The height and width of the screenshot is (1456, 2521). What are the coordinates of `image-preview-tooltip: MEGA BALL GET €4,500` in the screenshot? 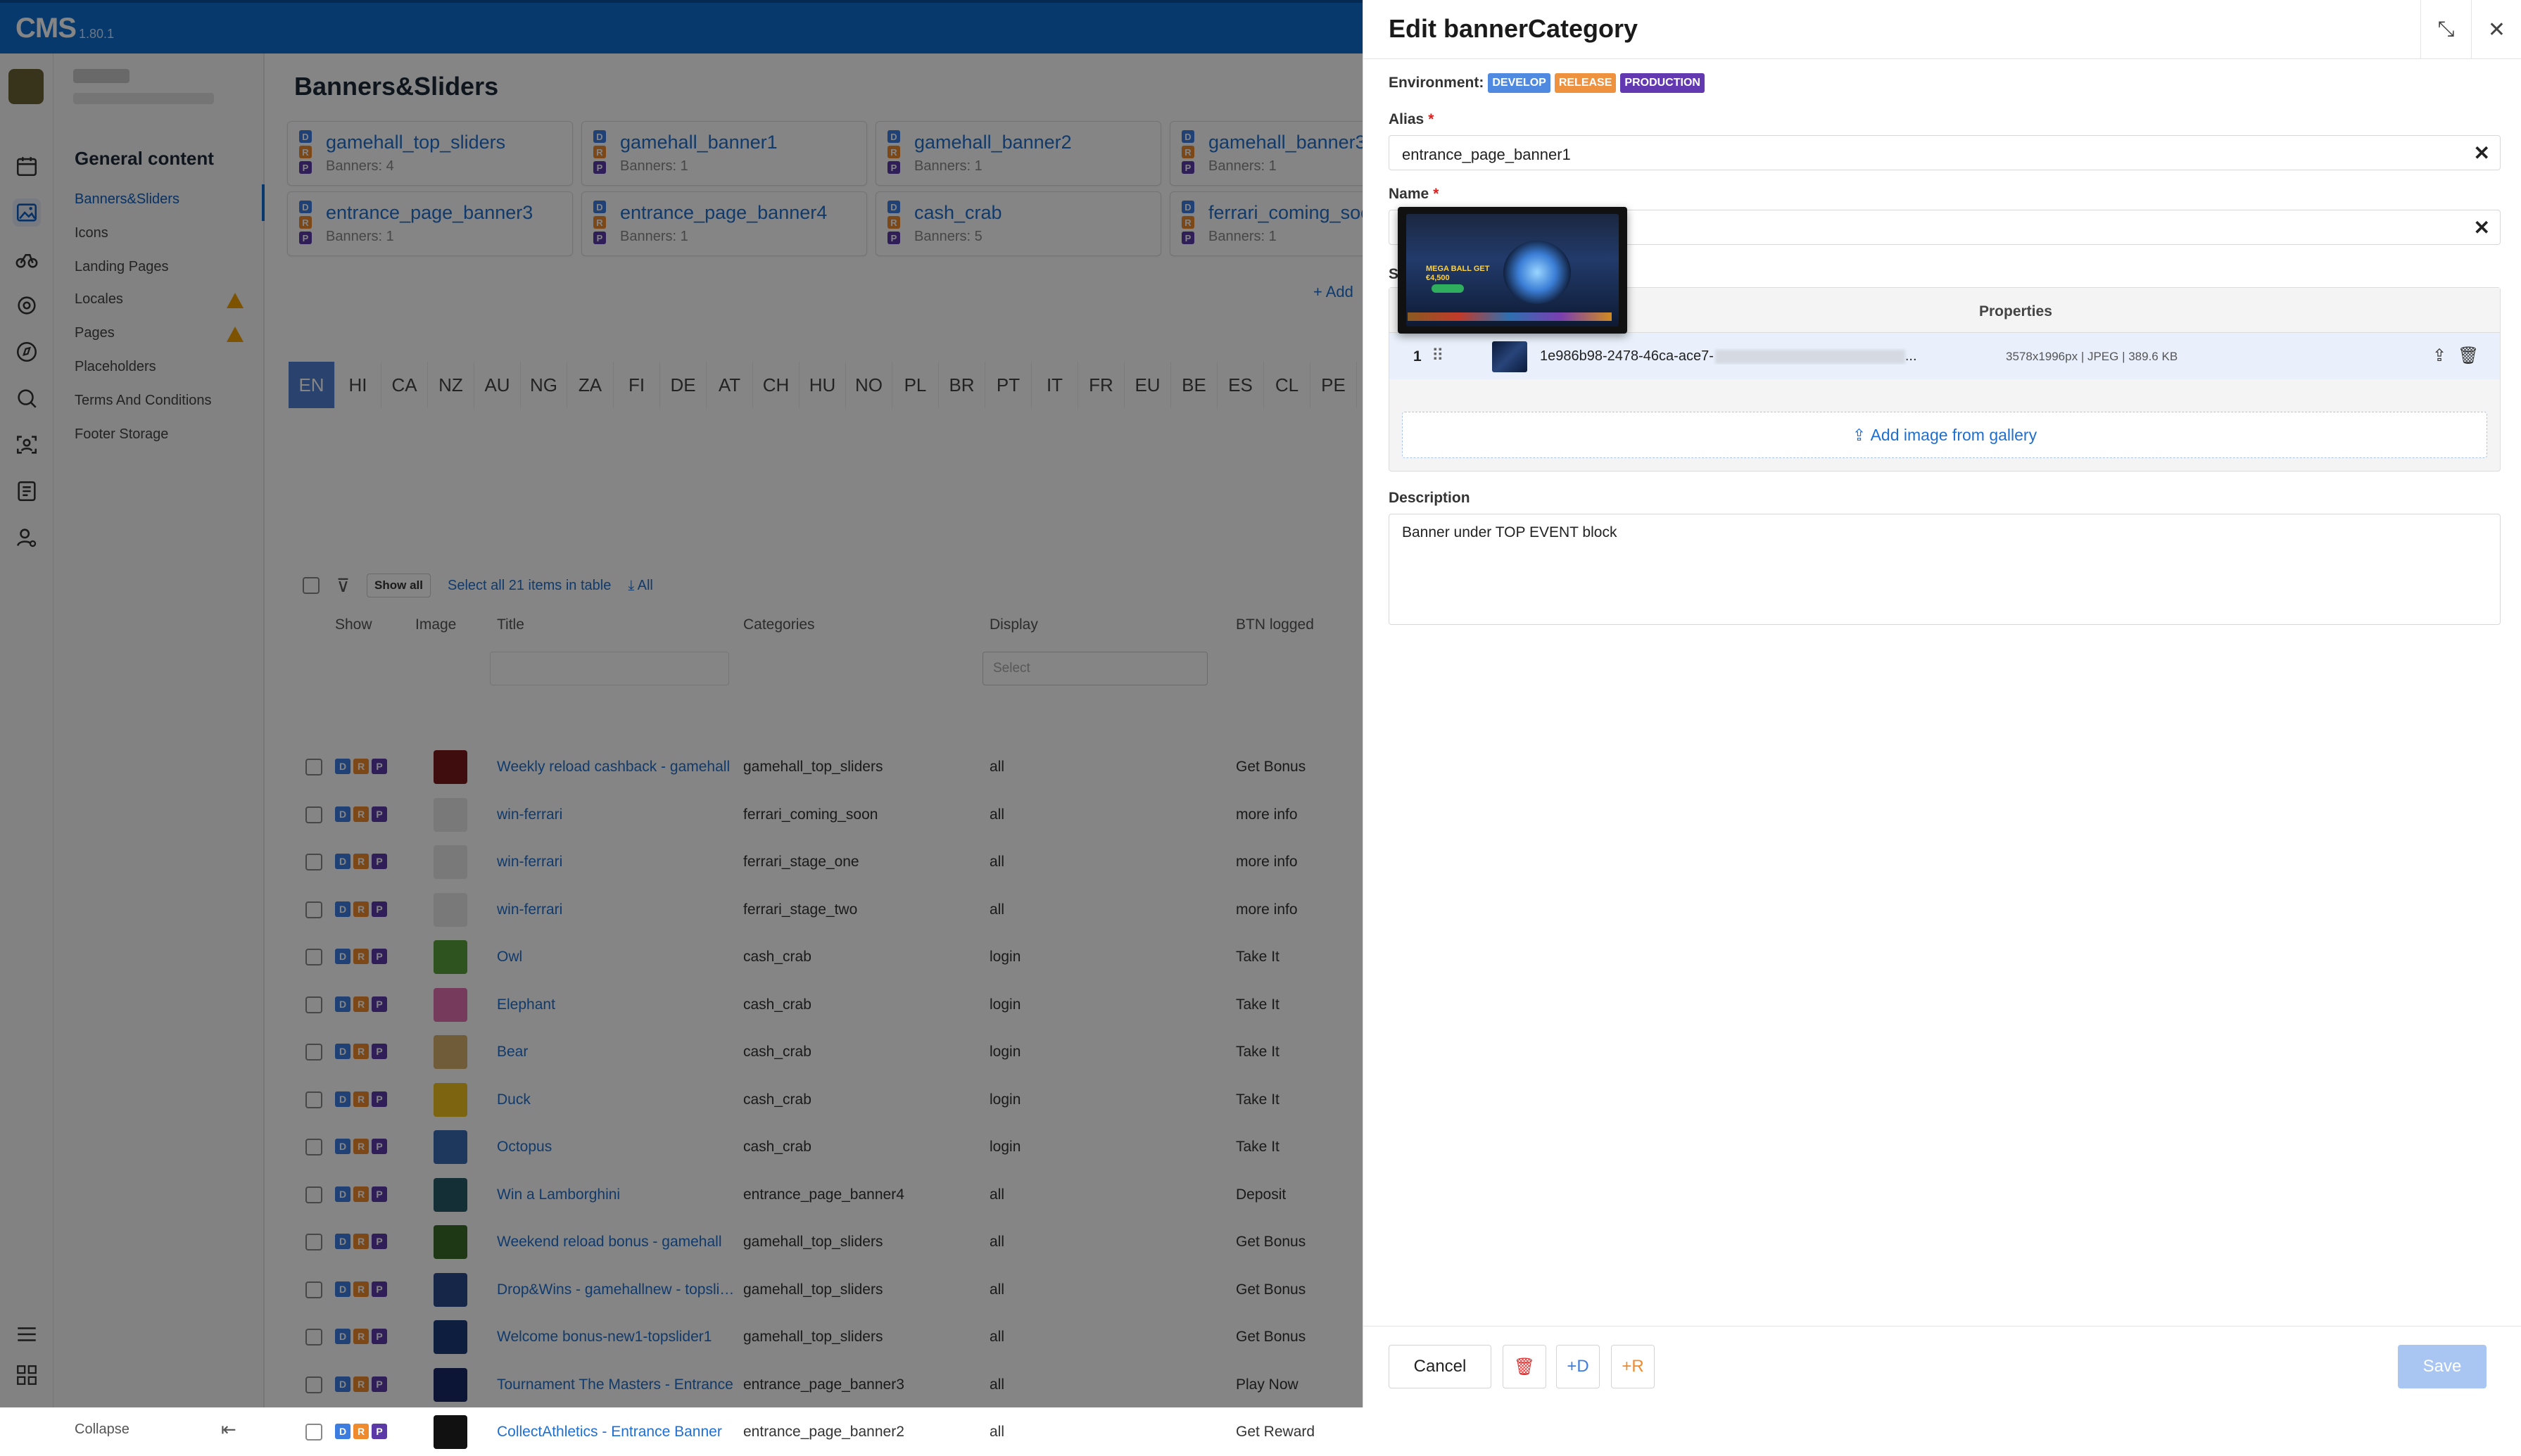 It's located at (1512, 270).